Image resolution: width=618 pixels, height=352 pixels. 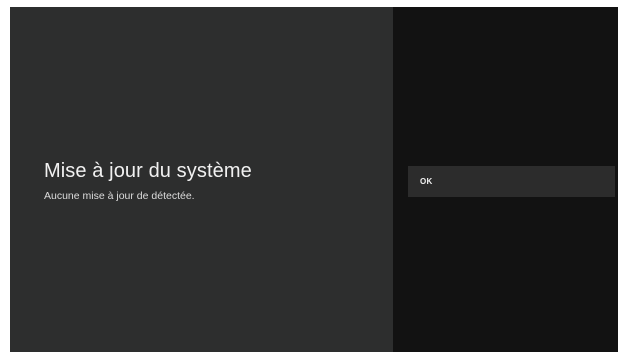 What do you see at coordinates (119, 196) in the screenshot?
I see `dialog-message: Aucune mise à jour de détectée.` at bounding box center [119, 196].